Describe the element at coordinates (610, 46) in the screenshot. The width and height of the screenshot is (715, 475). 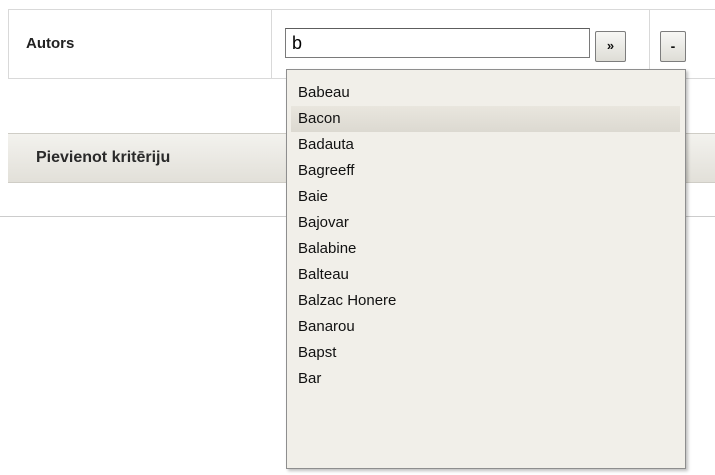
I see `search-button: »` at that location.